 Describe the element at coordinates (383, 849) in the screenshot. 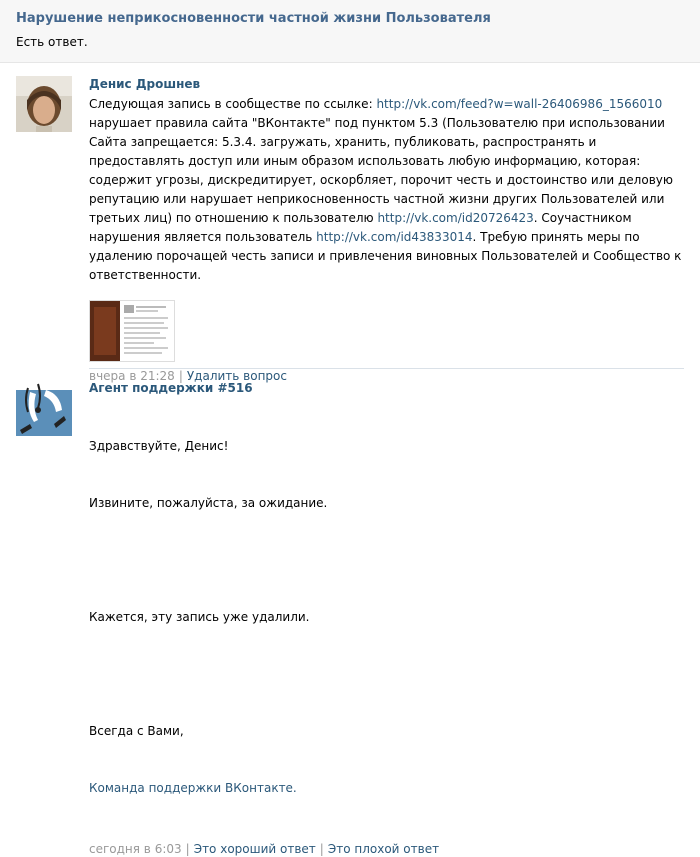

I see `bad-answer-link: Это плохой ответ` at that location.